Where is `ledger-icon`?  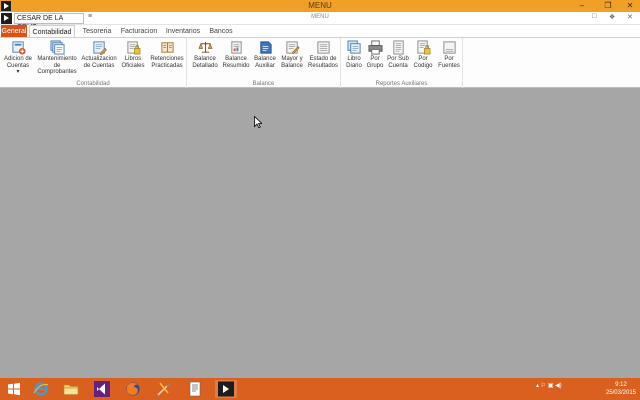 ledger-icon is located at coordinates (292, 47).